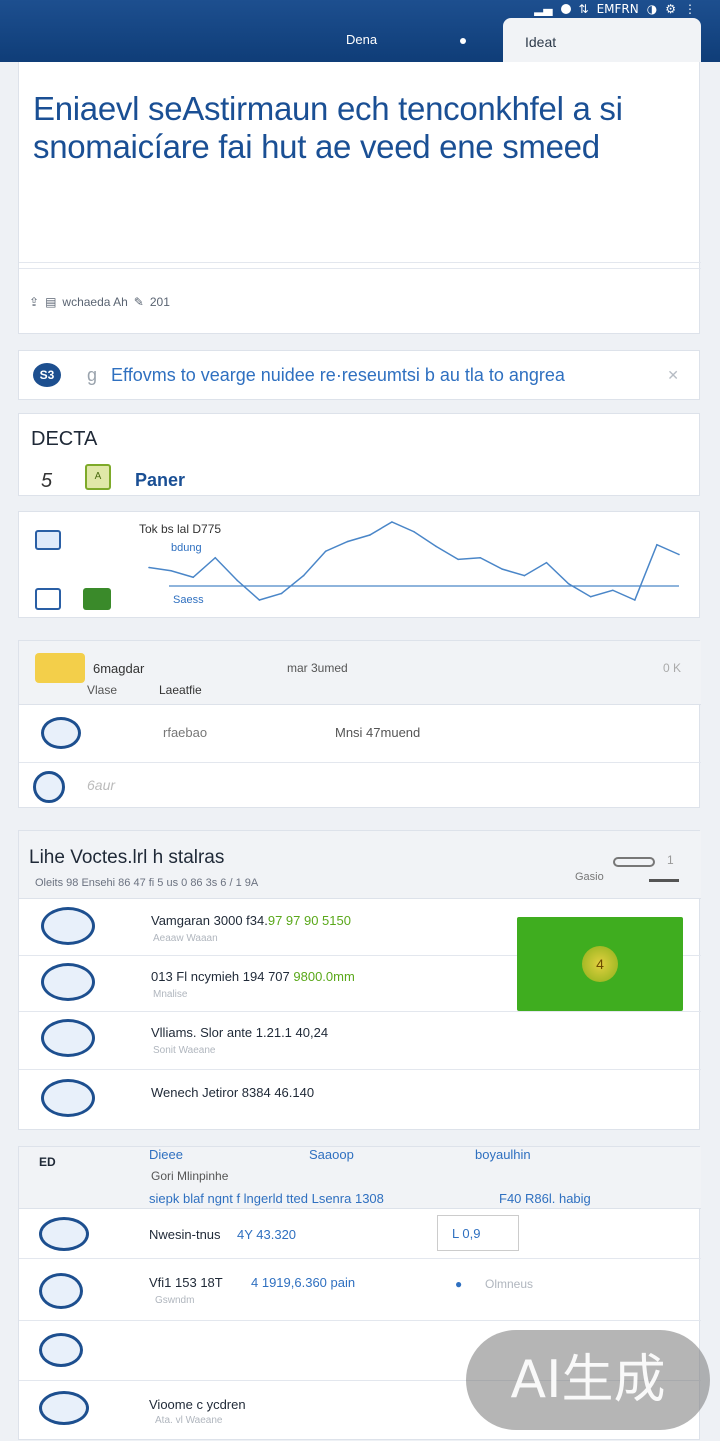 This screenshot has height=1441, width=720. Describe the element at coordinates (34, 302) in the screenshot. I see `share-icon: ⇪` at that location.